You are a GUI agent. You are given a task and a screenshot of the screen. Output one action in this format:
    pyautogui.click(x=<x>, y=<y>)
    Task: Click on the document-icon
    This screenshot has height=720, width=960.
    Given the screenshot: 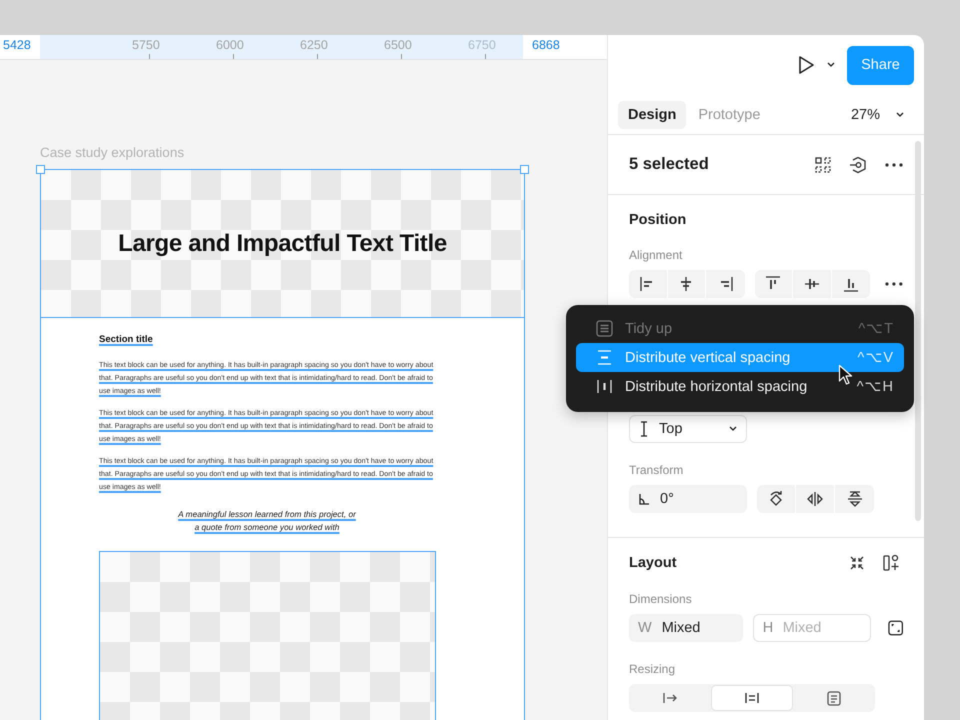 What is the action you would take?
    pyautogui.click(x=834, y=698)
    